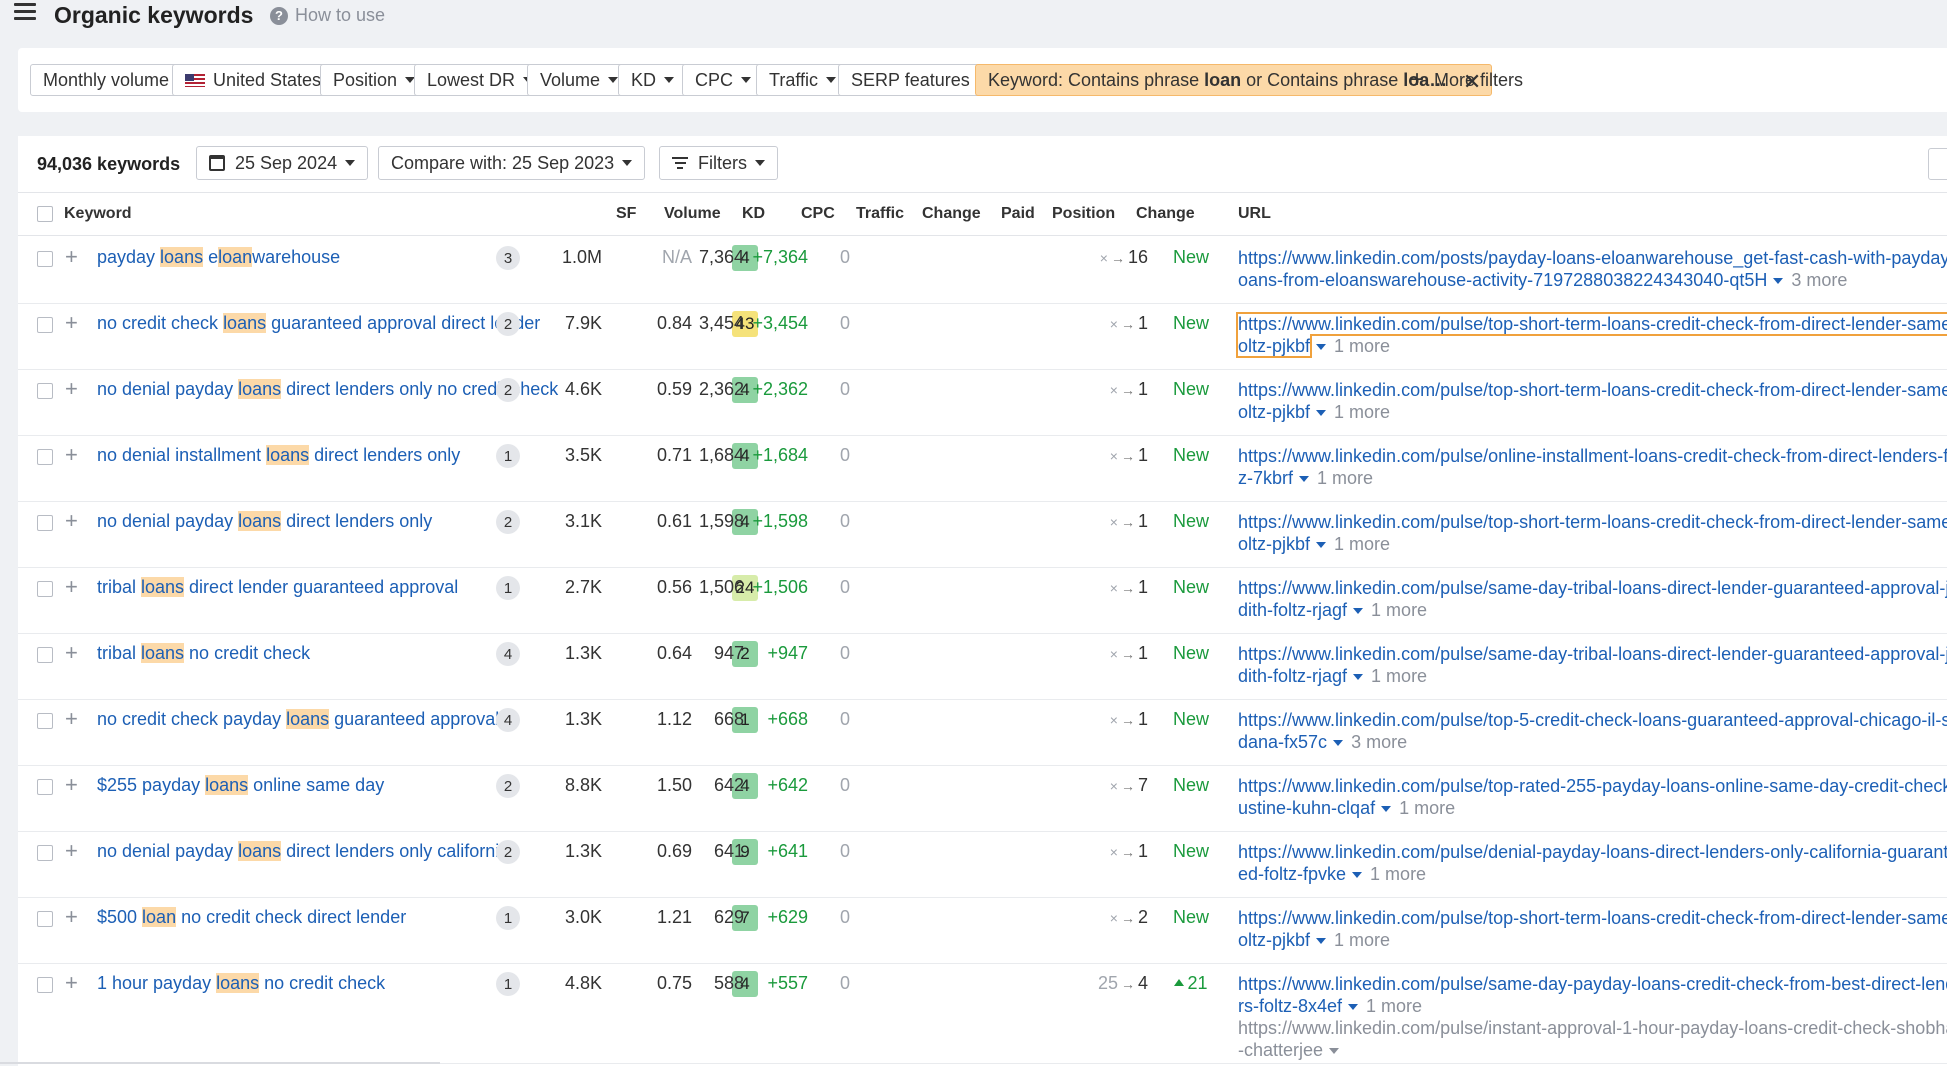 Image resolution: width=1947 pixels, height=1066 pixels. Describe the element at coordinates (218, 257) in the screenshot. I see `keyword-link: payday loans eloanwarehouse` at that location.